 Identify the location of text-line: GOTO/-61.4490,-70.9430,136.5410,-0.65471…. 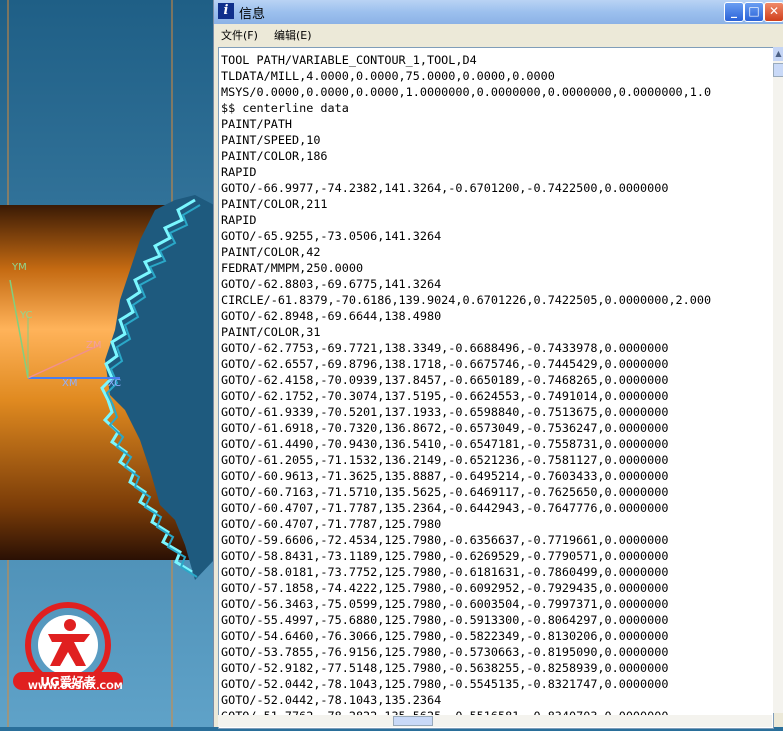
(445, 444).